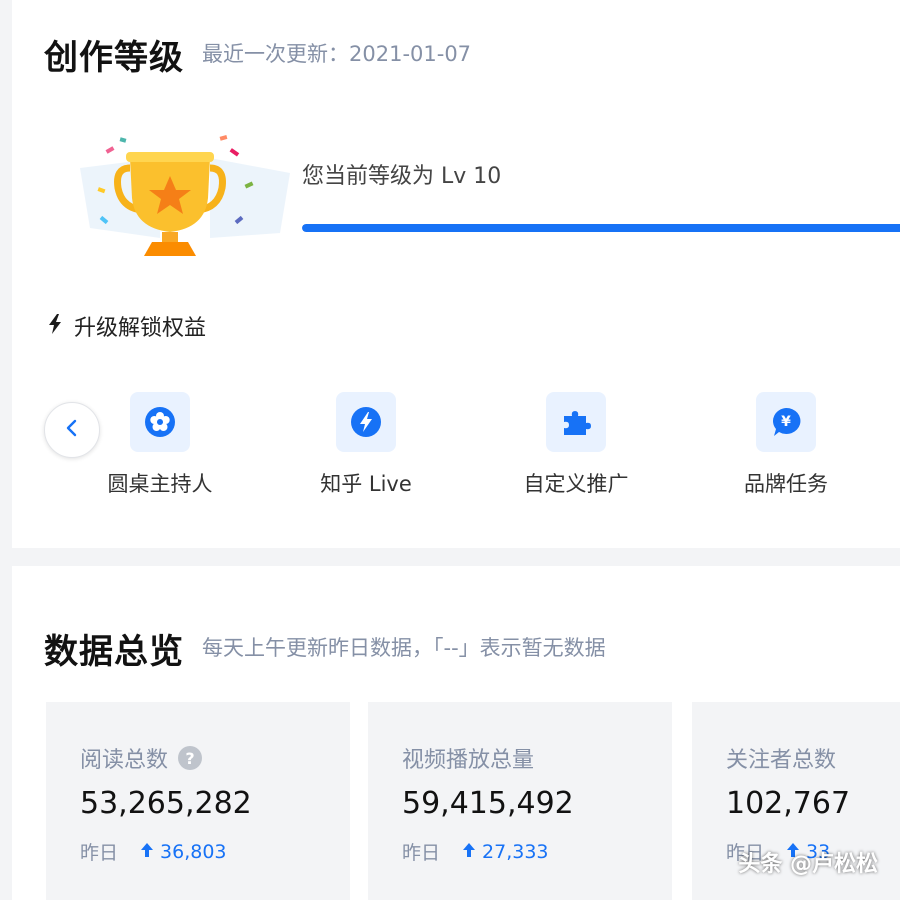 The image size is (900, 900). Describe the element at coordinates (576, 484) in the screenshot. I see `benefit-label: 自定义推广` at that location.